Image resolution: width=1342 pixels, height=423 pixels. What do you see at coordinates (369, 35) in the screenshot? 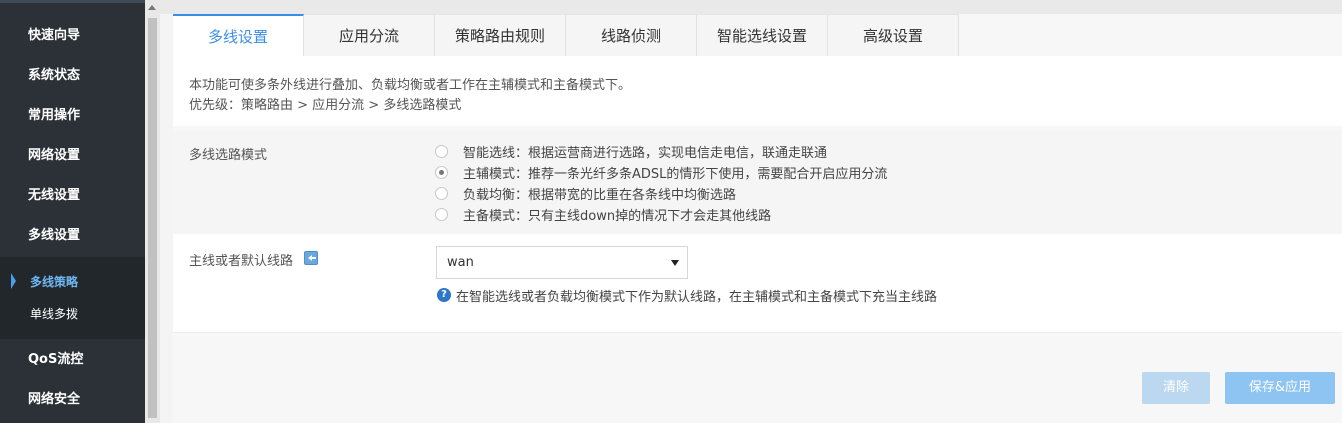
I see `tab-app-split: 应用分流` at bounding box center [369, 35].